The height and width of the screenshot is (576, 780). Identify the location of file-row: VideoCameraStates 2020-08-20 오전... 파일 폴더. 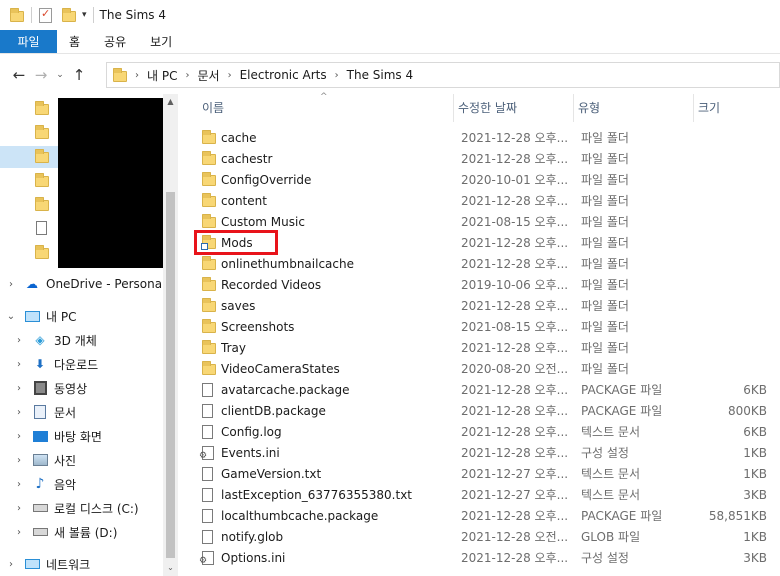
(479, 369).